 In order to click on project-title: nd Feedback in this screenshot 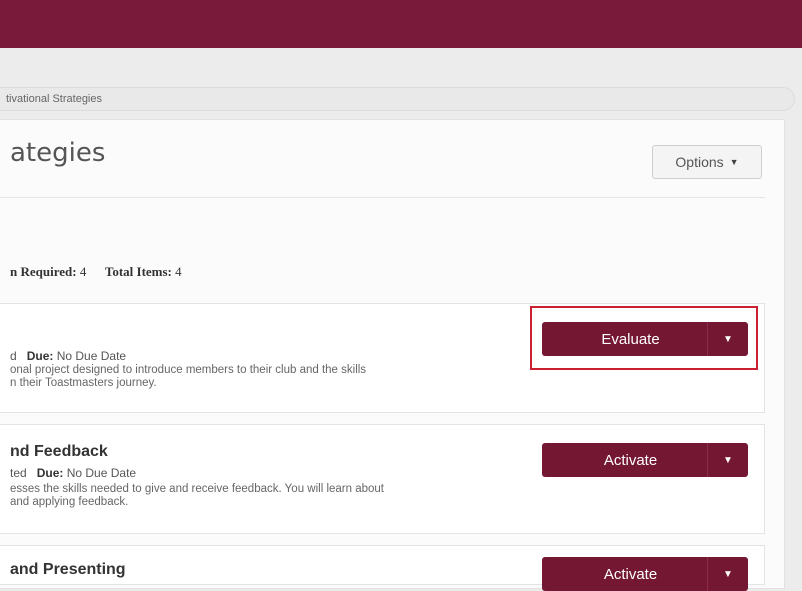, I will do `click(59, 452)`.